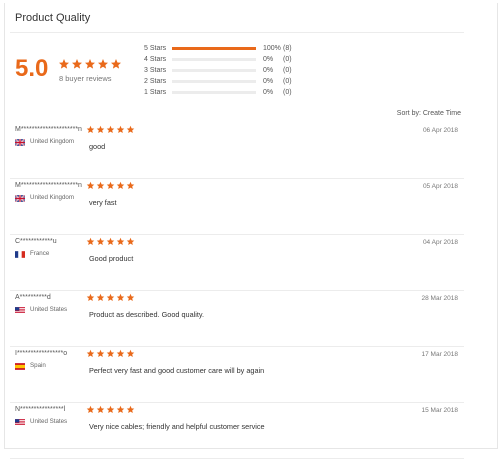  Describe the element at coordinates (155, 48) in the screenshot. I see `histogram-label: 5 Stars` at that location.